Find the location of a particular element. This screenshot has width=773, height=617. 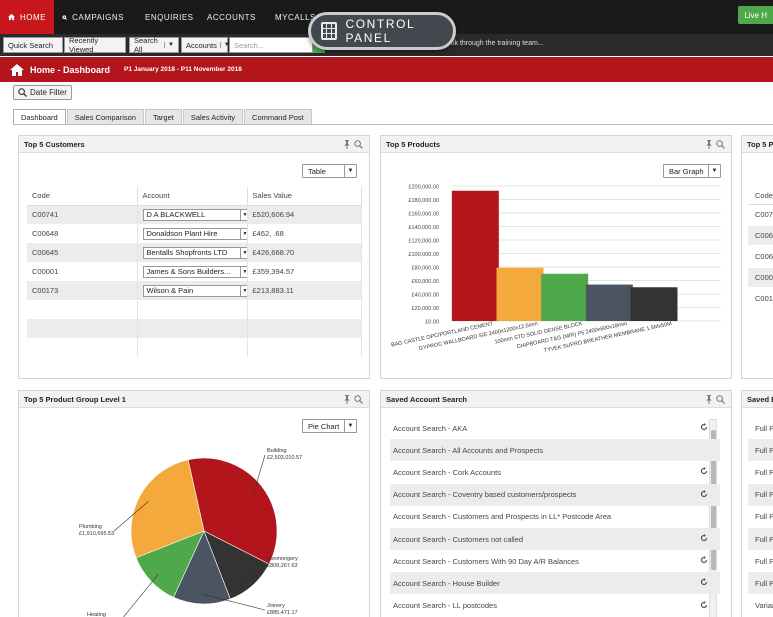

panel-title: Saved E is located at coordinates (760, 399).